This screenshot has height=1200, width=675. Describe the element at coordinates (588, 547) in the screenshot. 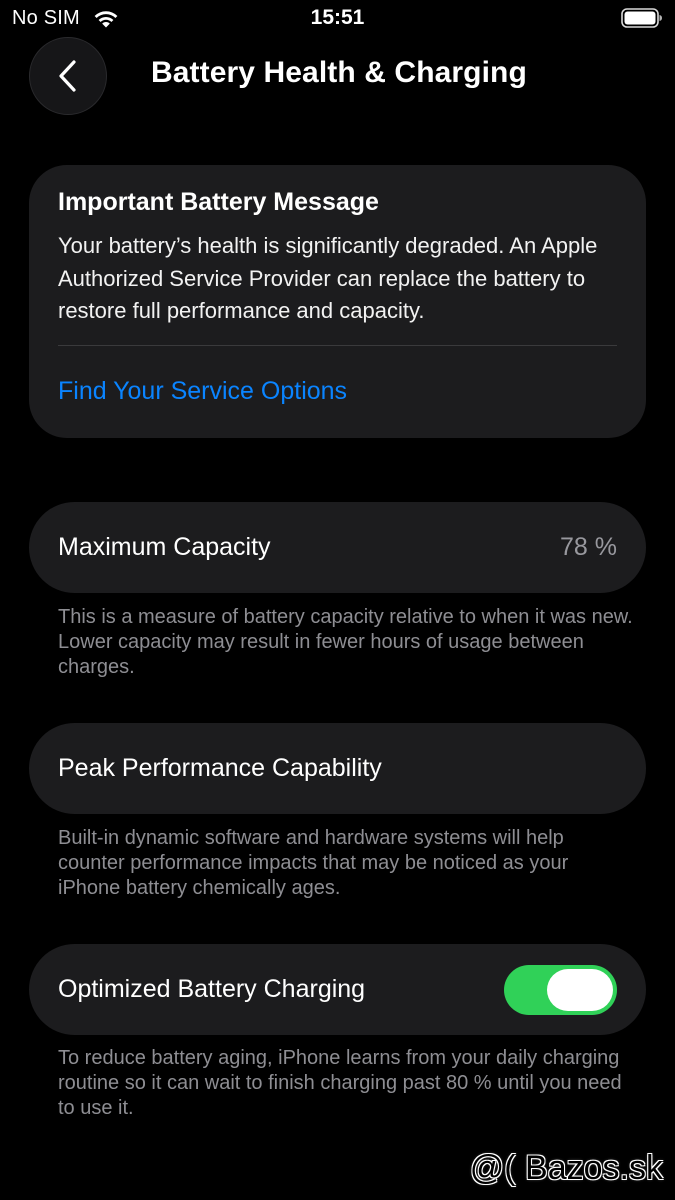

I see `maximum-capacity-value: 78 %` at that location.